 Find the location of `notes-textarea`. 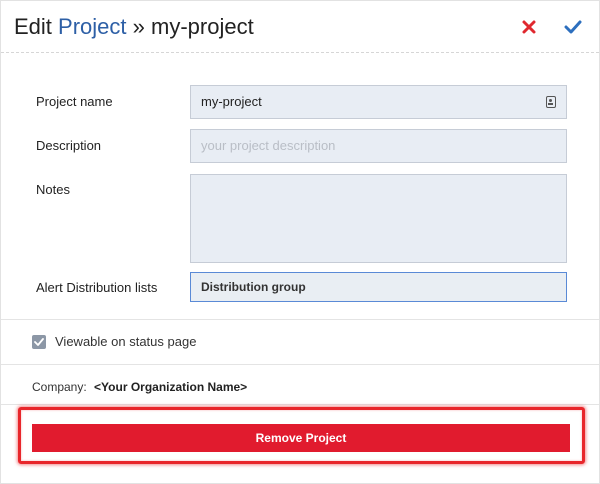

notes-textarea is located at coordinates (378, 218).